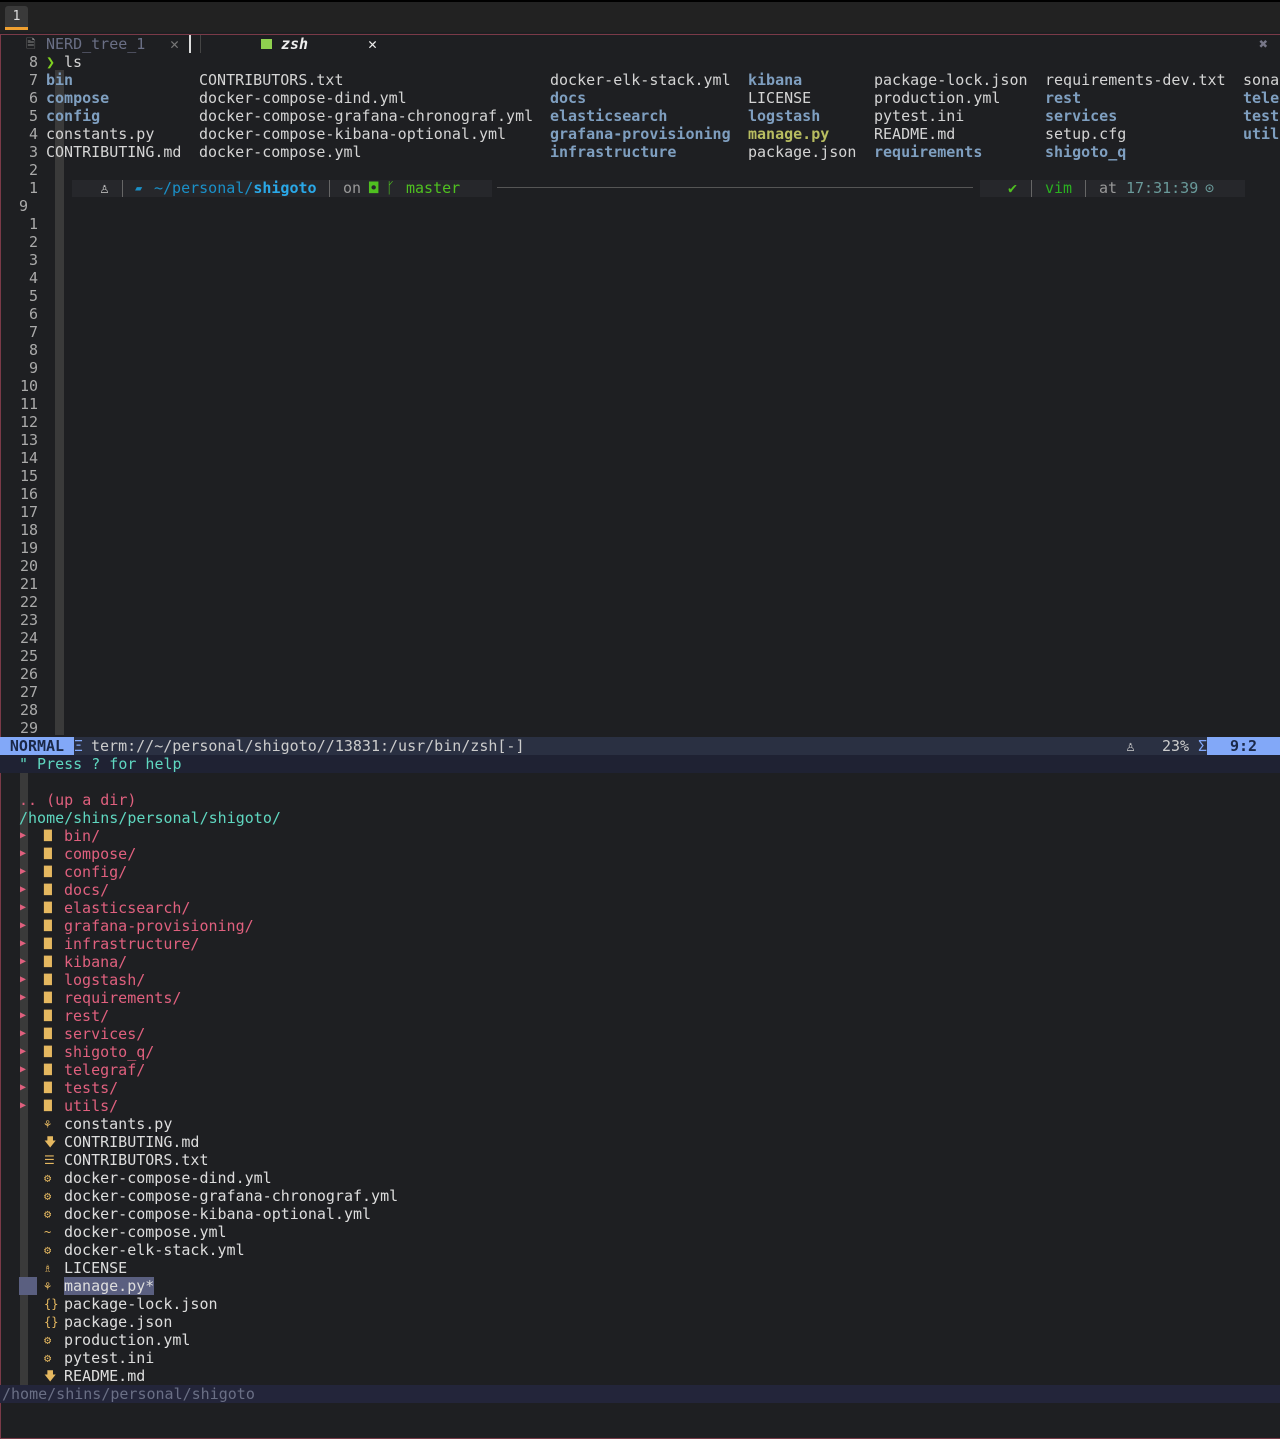  Describe the element at coordinates (118, 1124) in the screenshot. I see `nerdtree-file: constants.py` at that location.